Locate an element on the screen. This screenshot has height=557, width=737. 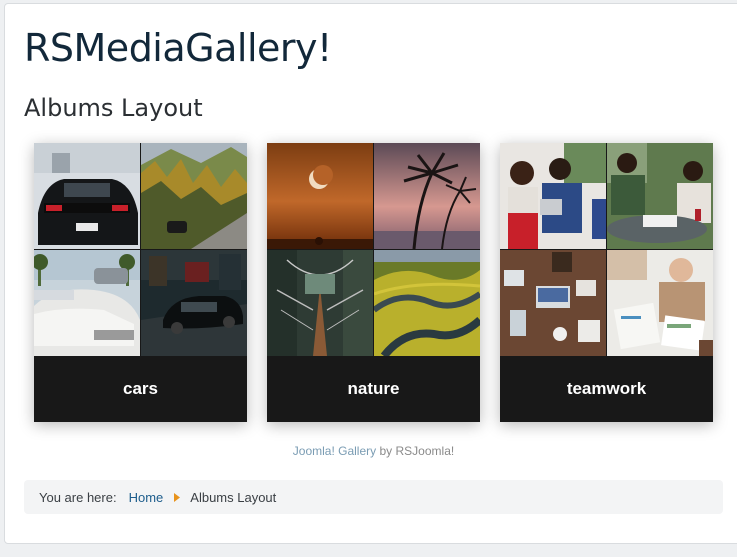
footer-credit: Joomla! Gallery by RSJoomla! is located at coordinates (368, 451).